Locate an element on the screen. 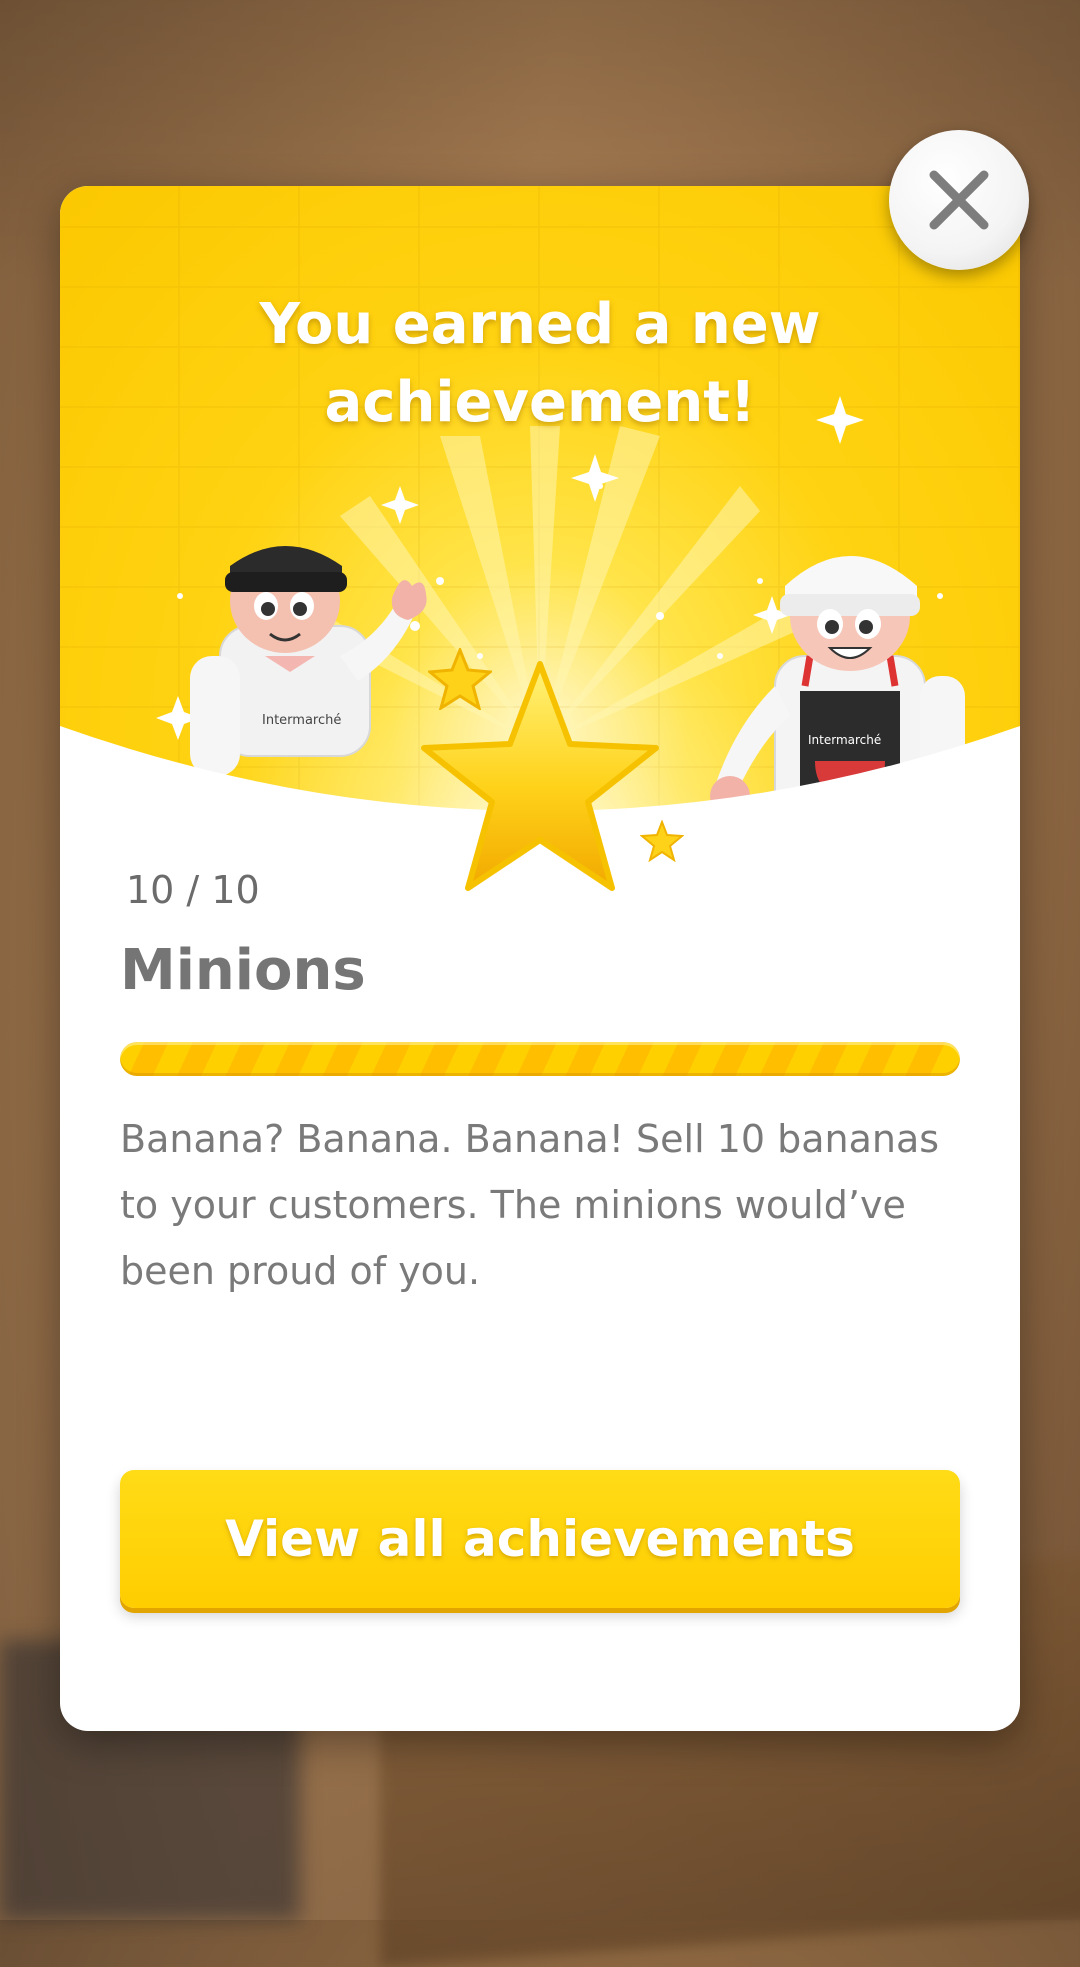 This screenshot has height=1967, width=1080. close-button is located at coordinates (959, 200).